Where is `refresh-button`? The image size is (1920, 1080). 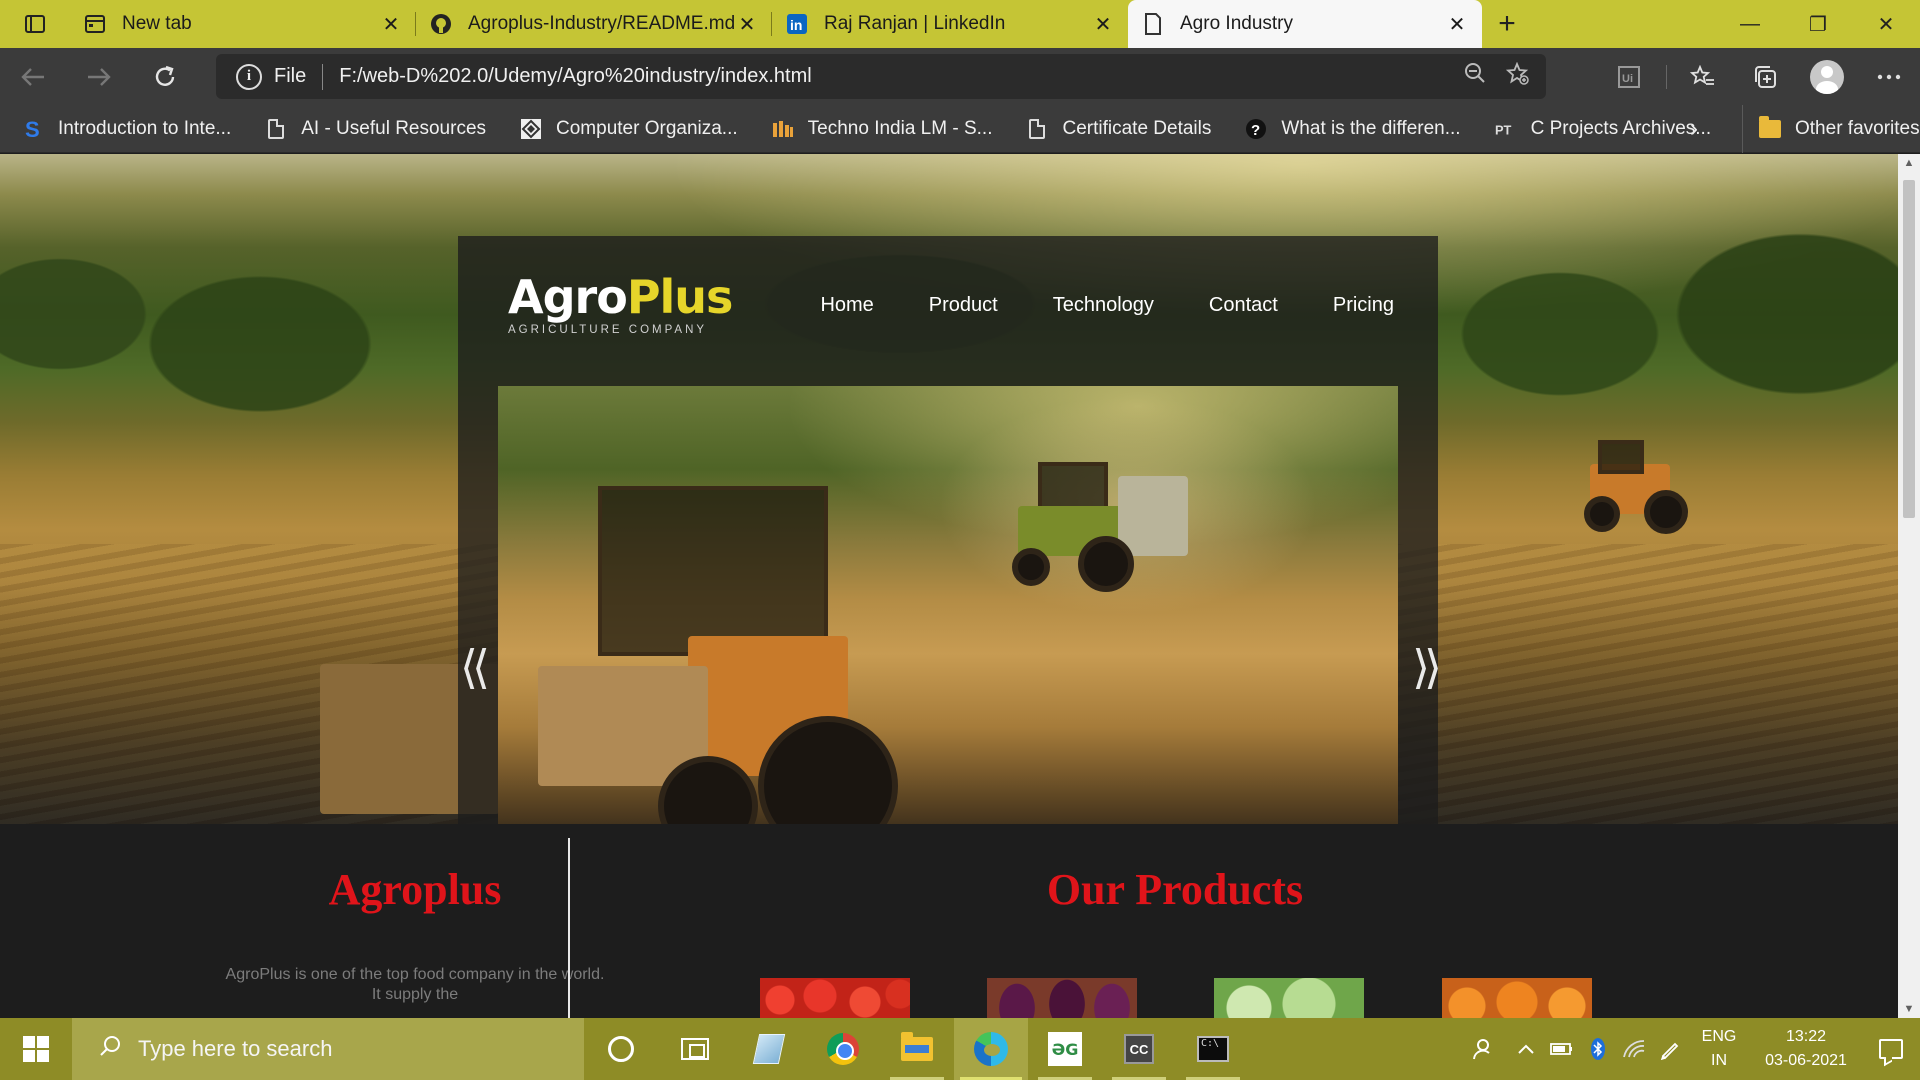
refresh-button is located at coordinates (165, 76).